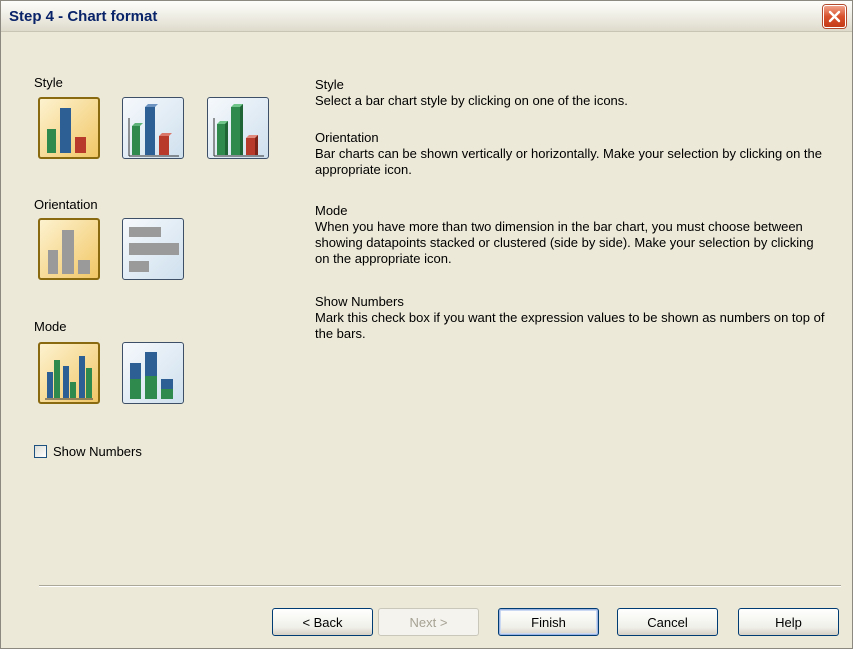 The height and width of the screenshot is (649, 853). Describe the element at coordinates (322, 622) in the screenshot. I see `back-button: < Back` at that location.